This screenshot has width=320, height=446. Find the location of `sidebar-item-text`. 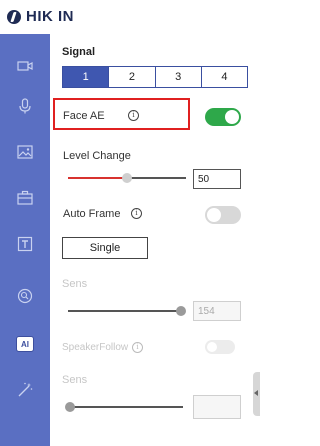

sidebar-item-text is located at coordinates (25, 244).